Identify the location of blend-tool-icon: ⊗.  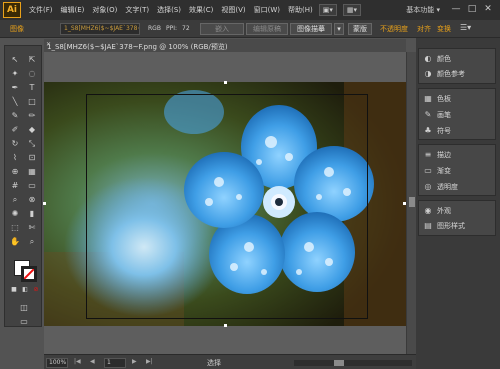
(32, 200).